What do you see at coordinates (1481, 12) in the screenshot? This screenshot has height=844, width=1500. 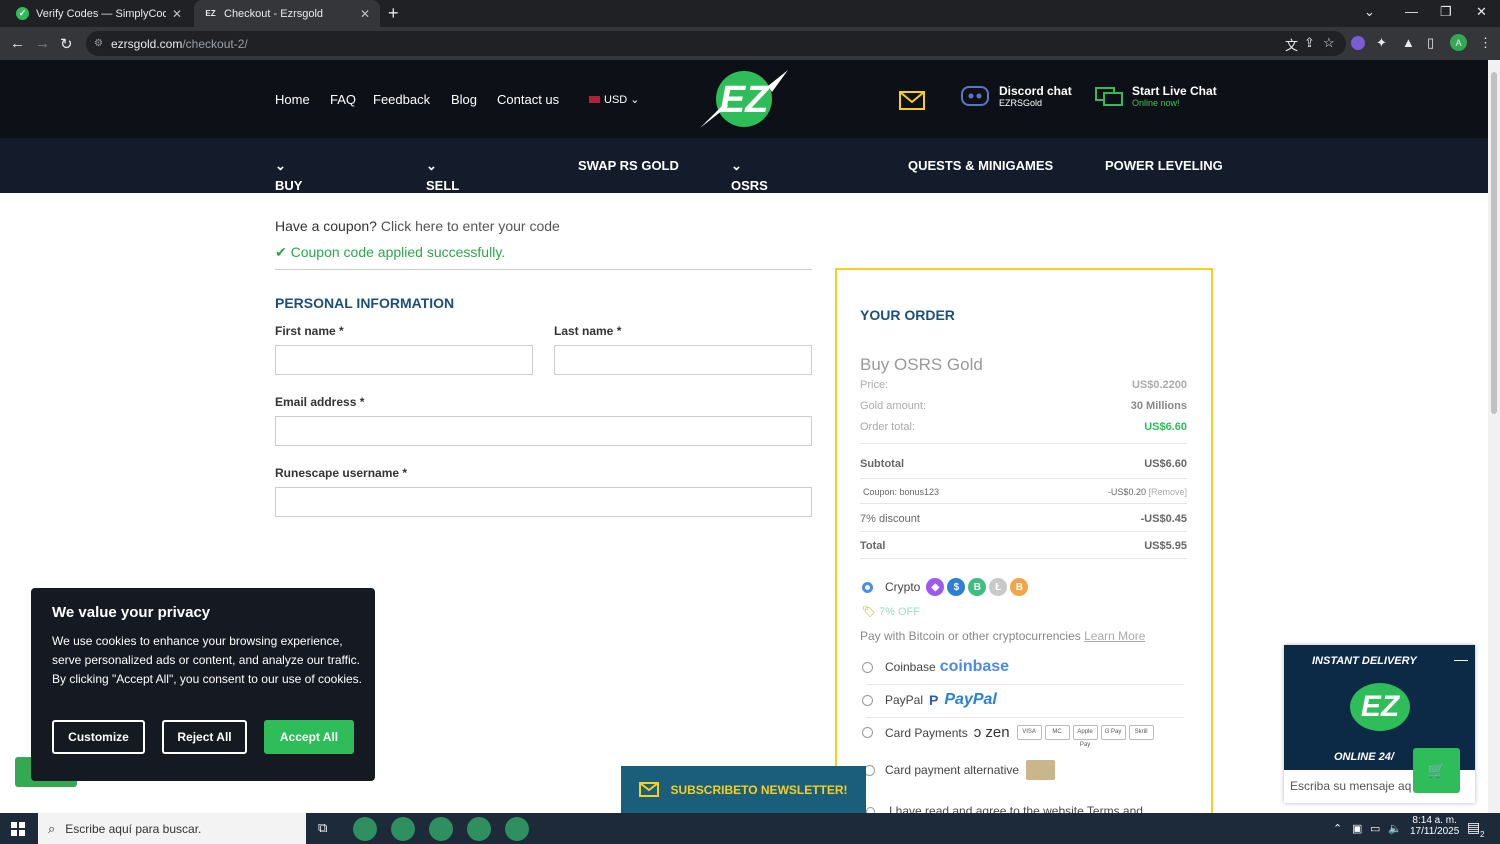 I see `close-window-icon: ✕` at bounding box center [1481, 12].